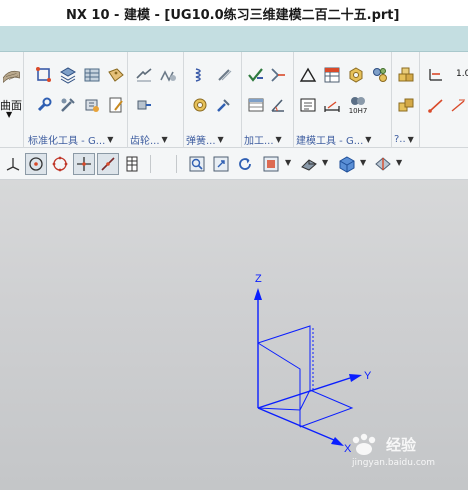 This screenshot has height=490, width=468. Describe the element at coordinates (368, 376) in the screenshot. I see `y-axis-label: Y` at that location.